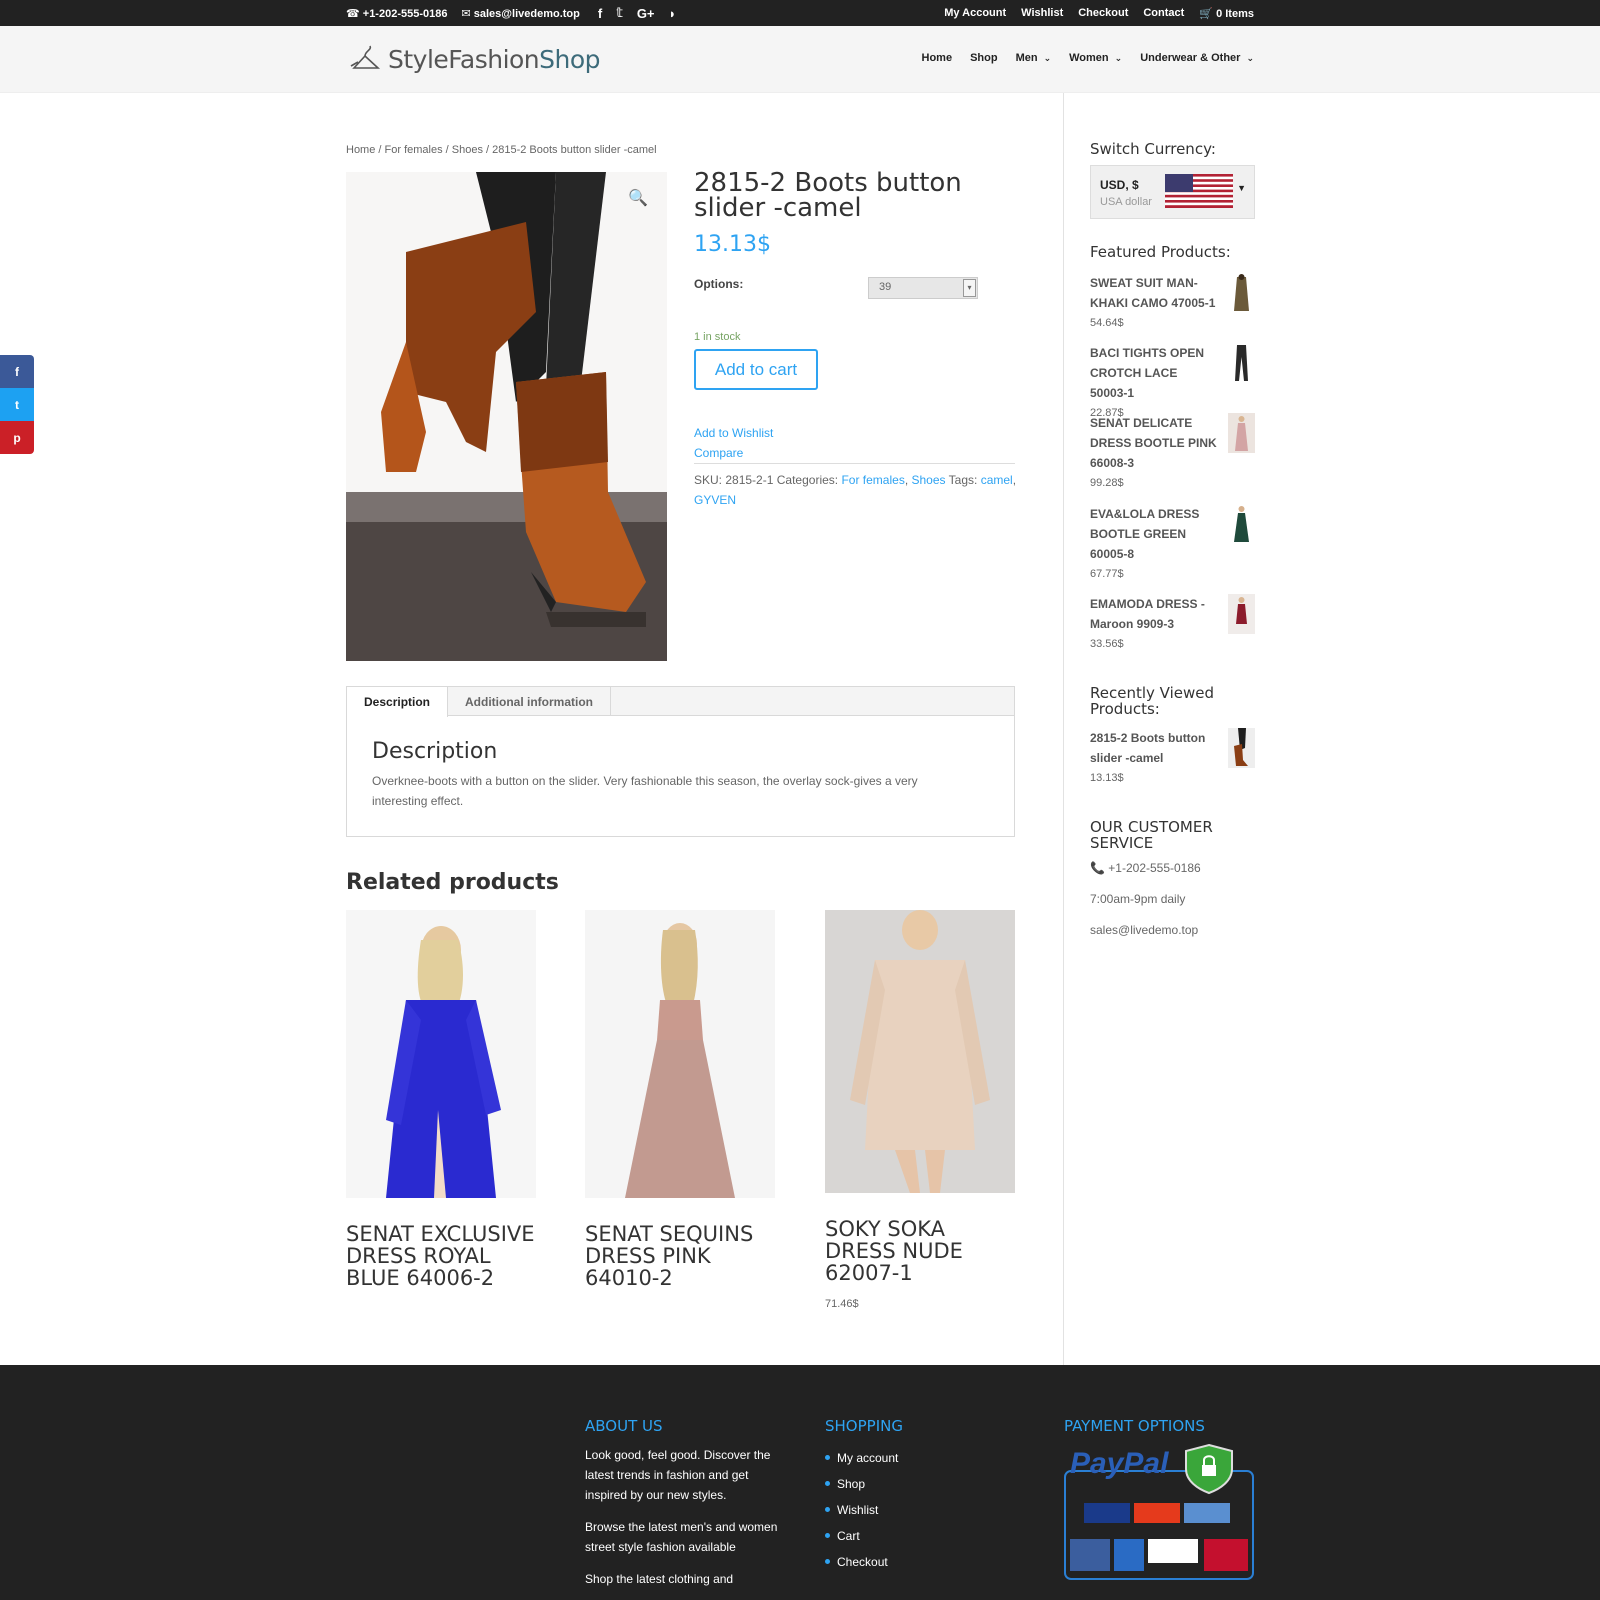 Image resolution: width=1600 pixels, height=1600 pixels. What do you see at coordinates (1154, 748) in the screenshot?
I see `recently-viewed-name: 2815-2 Boots button slider -camel` at bounding box center [1154, 748].